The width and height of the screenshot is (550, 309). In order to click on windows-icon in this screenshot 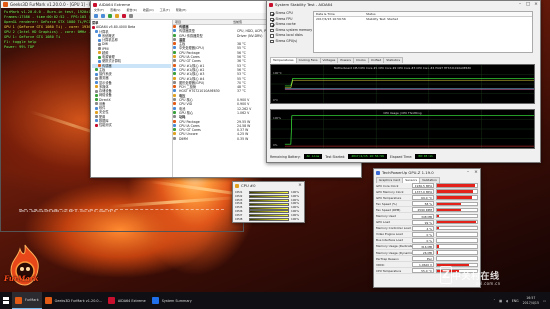, I will do `click(6, 300)`.